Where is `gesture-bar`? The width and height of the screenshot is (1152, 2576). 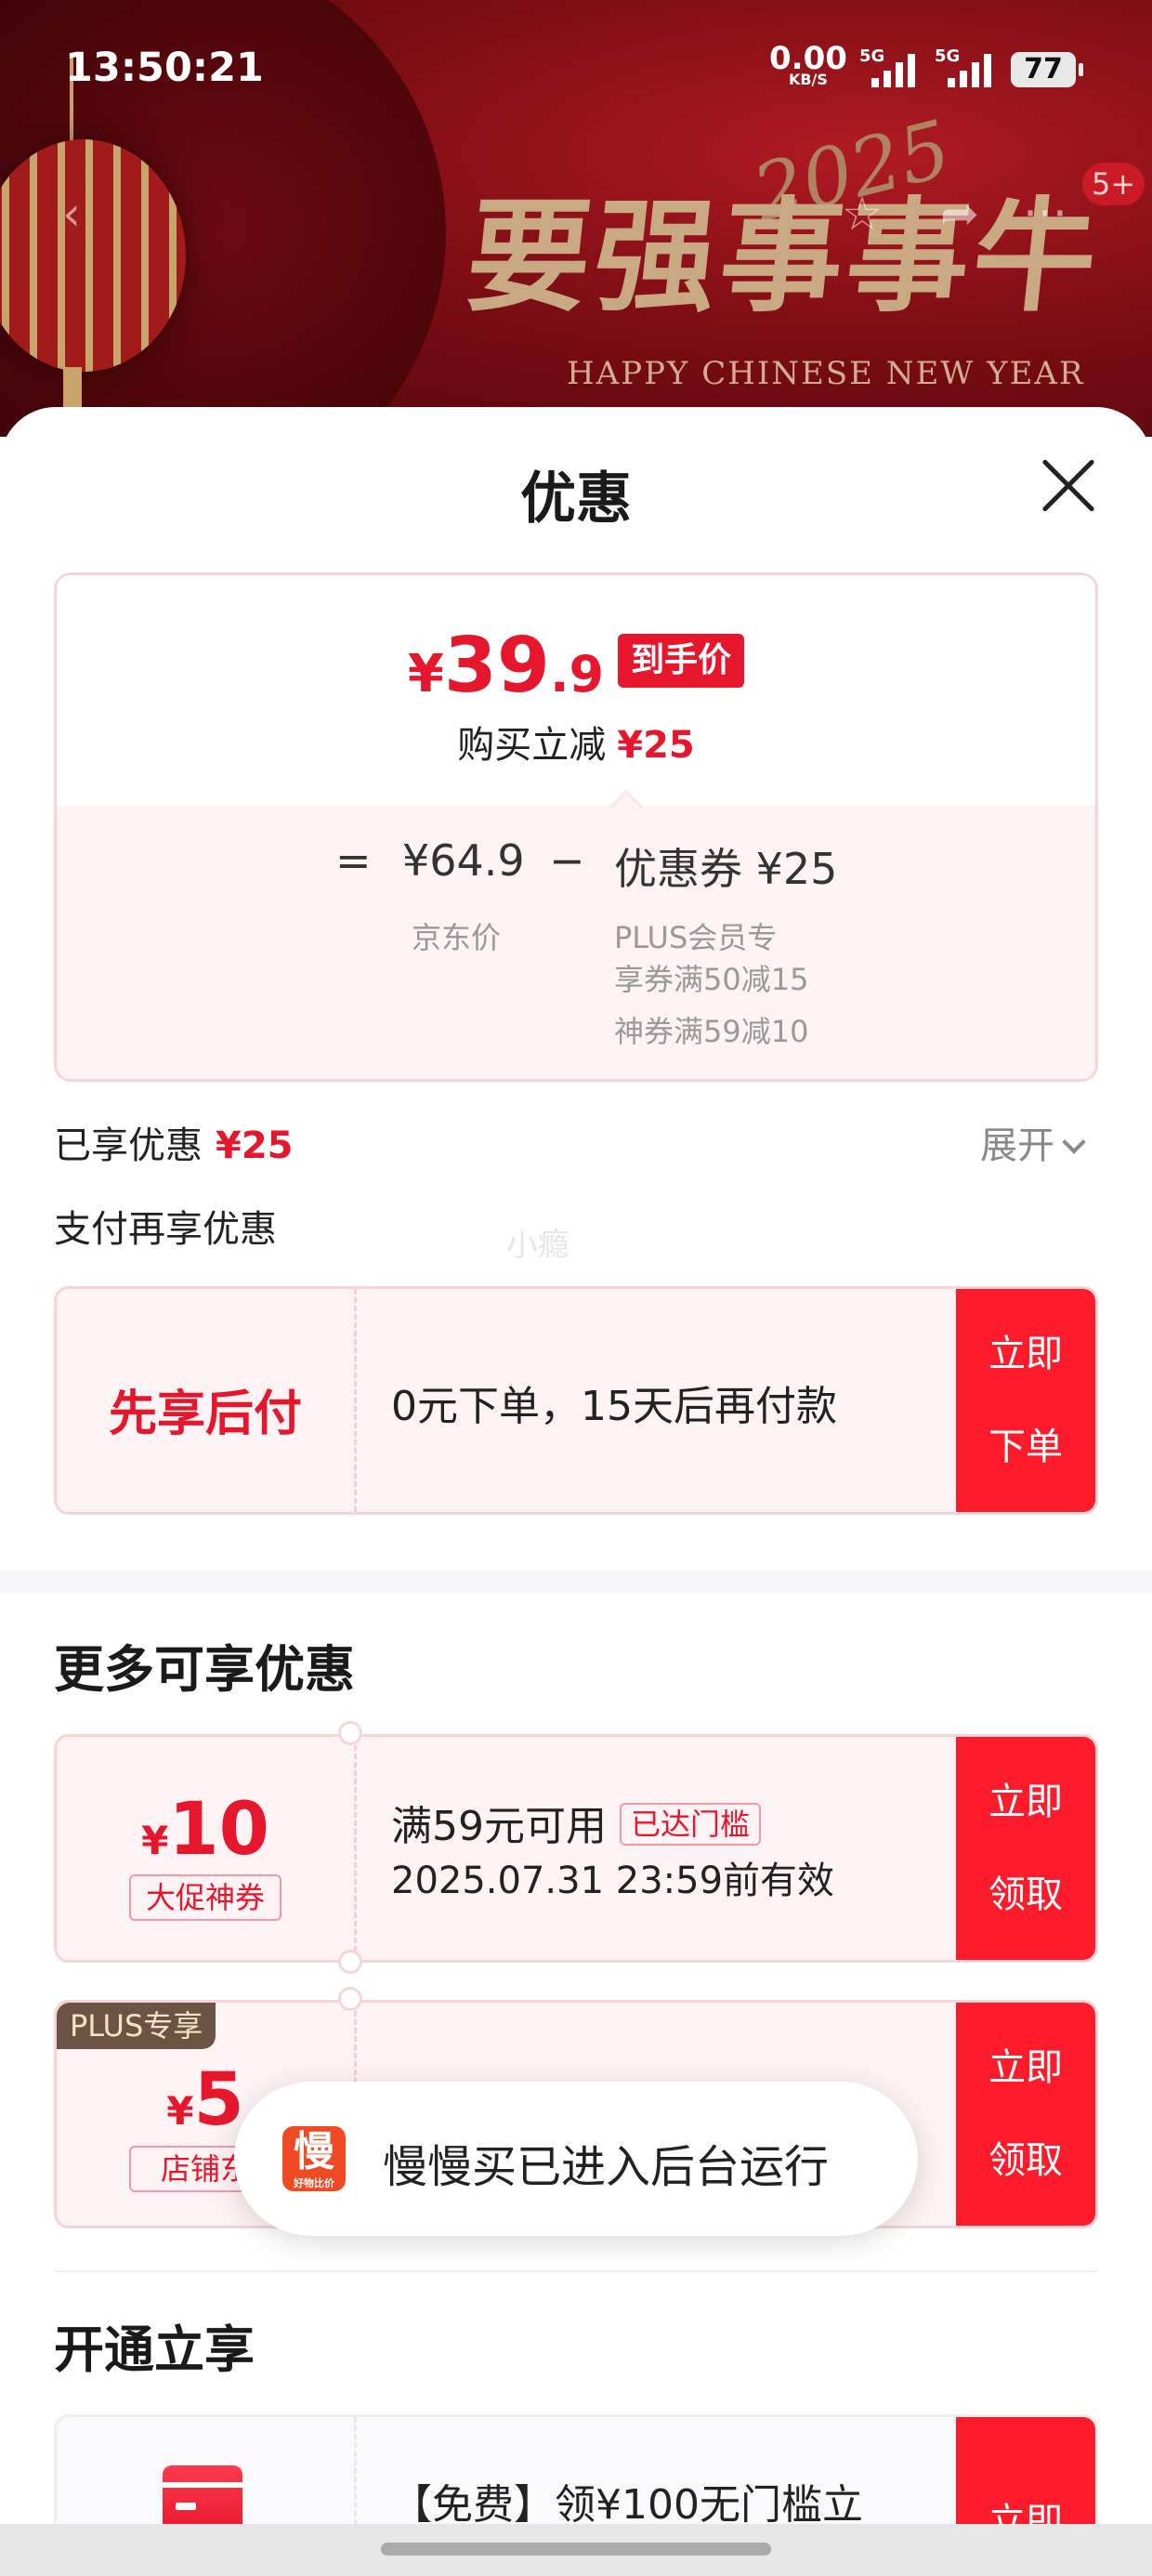
gesture-bar is located at coordinates (576, 2550).